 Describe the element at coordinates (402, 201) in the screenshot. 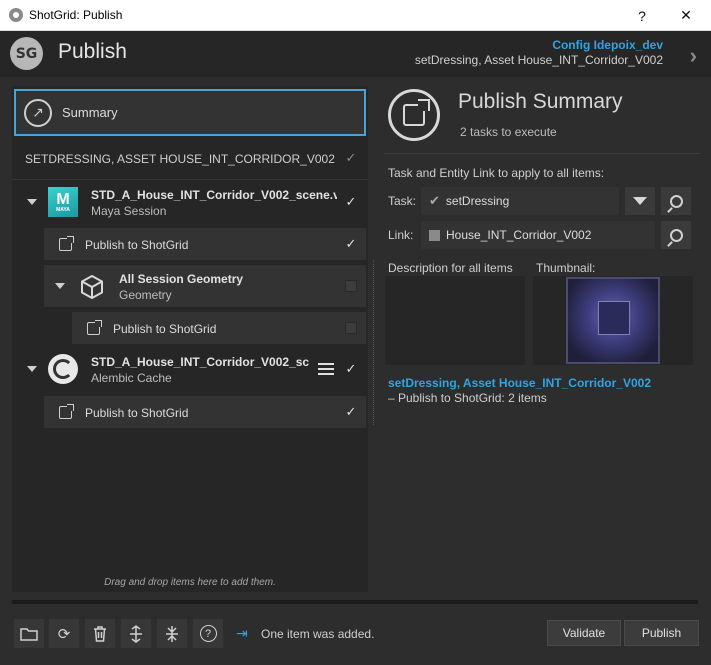

I see `task-field-label: Task:` at that location.